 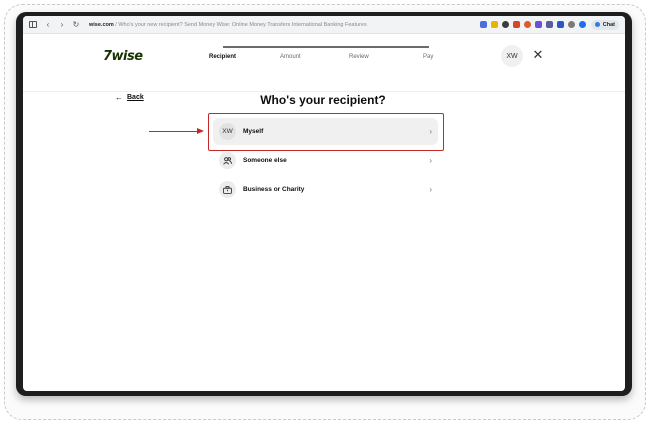 I want to click on step-amount: Amount, so click(x=290, y=57).